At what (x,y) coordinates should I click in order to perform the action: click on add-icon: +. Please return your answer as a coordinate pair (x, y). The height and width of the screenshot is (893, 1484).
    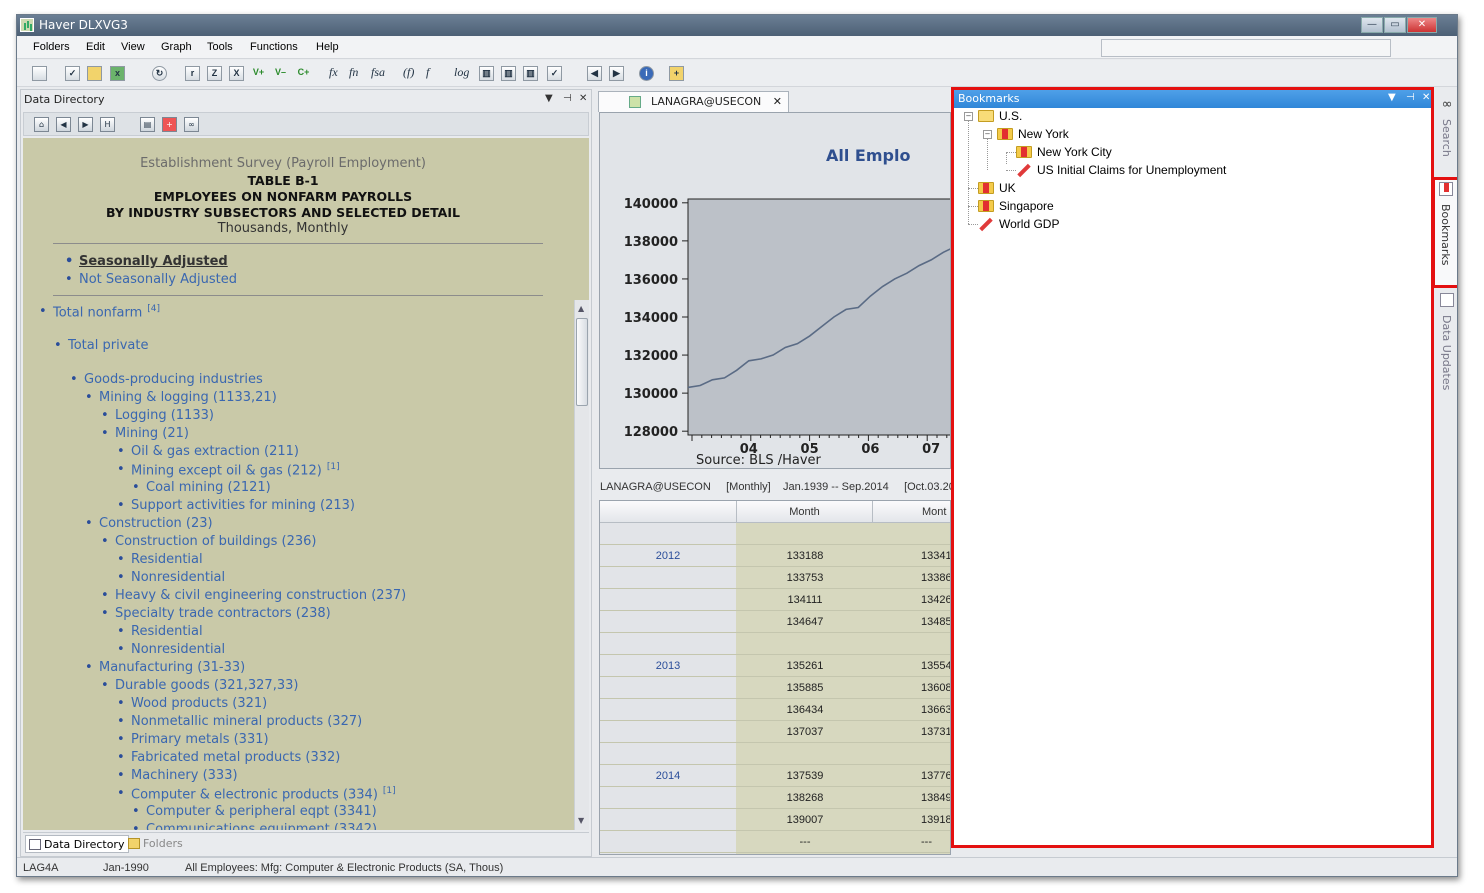
    Looking at the image, I should click on (169, 124).